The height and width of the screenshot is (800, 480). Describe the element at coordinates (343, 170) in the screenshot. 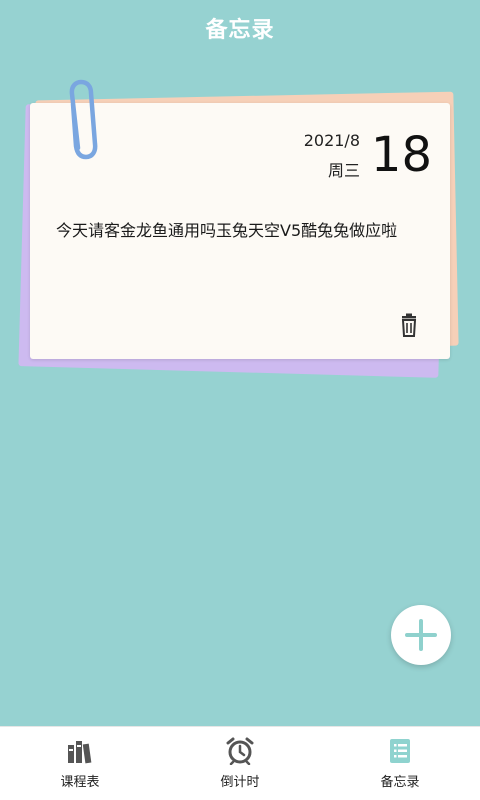

I see `memo-weekday: 周三` at that location.